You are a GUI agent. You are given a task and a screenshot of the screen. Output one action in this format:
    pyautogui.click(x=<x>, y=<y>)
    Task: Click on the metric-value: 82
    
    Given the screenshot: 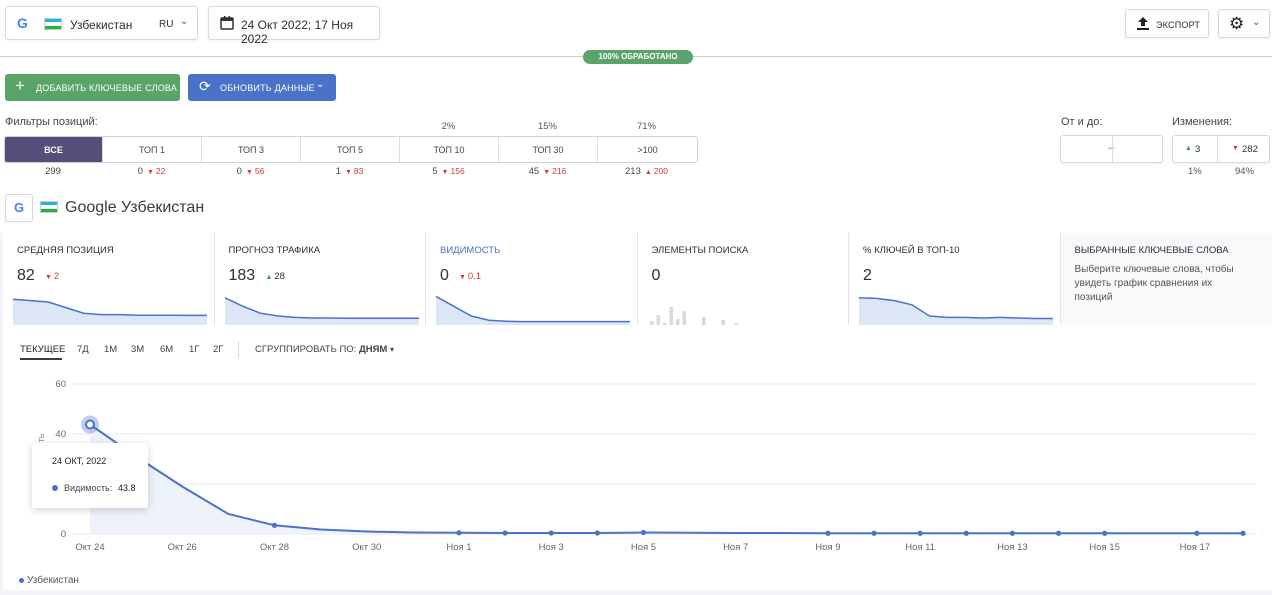 What is the action you would take?
    pyautogui.click(x=26, y=275)
    